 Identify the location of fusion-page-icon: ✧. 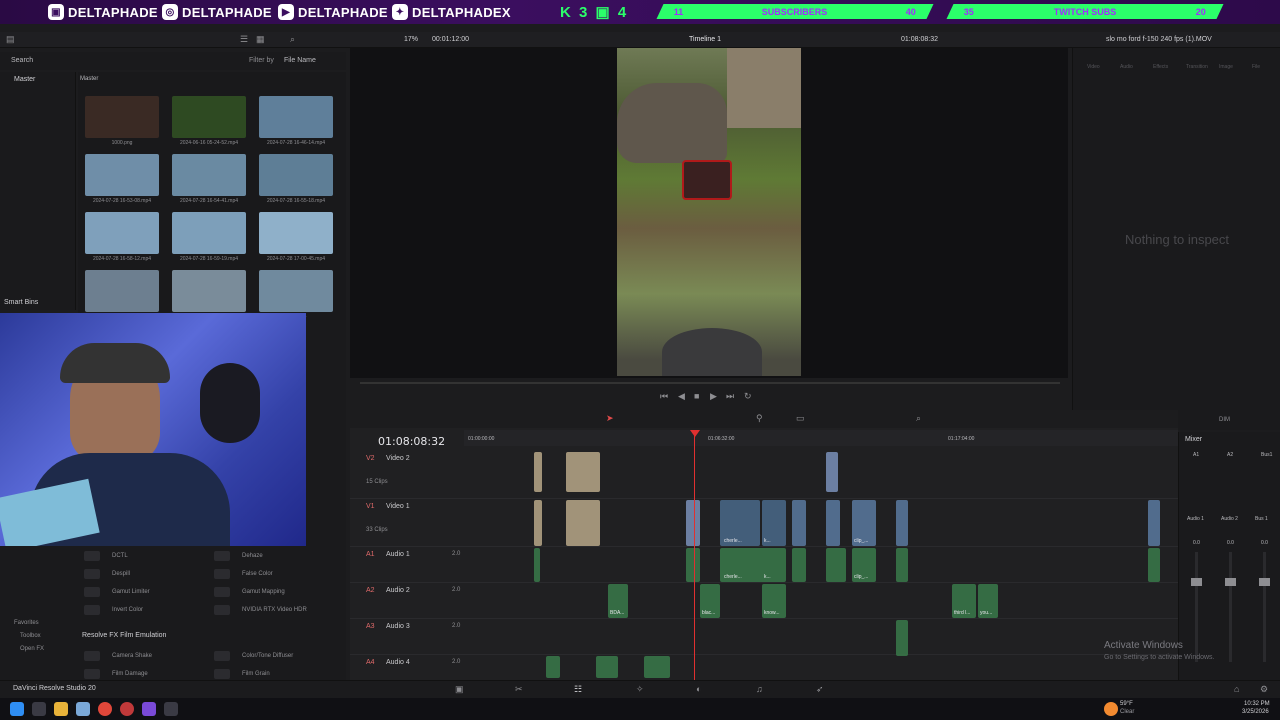
(640, 689).